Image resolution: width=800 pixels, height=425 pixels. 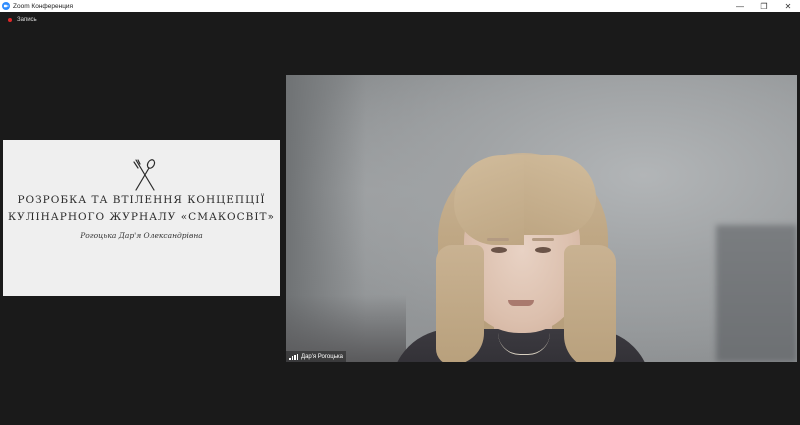 What do you see at coordinates (144, 175) in the screenshot?
I see `fork-spoon-icon` at bounding box center [144, 175].